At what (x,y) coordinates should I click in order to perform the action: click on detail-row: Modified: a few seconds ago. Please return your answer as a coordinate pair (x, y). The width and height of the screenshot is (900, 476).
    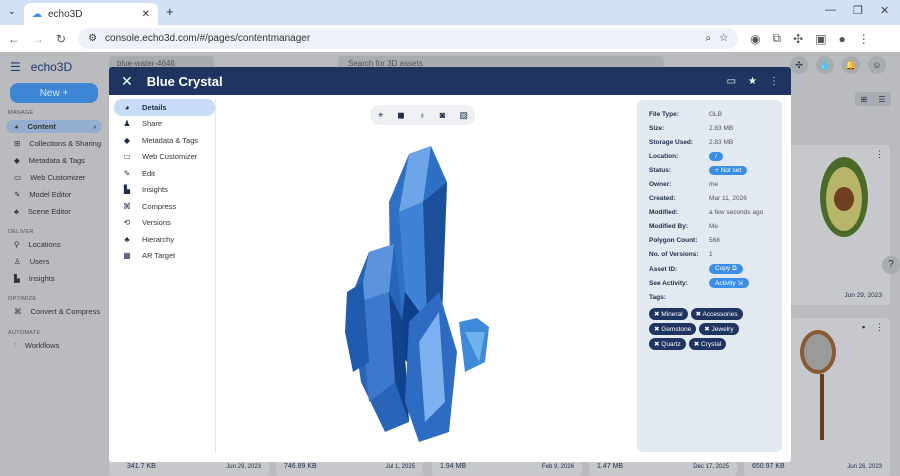
    Looking at the image, I should click on (715, 213).